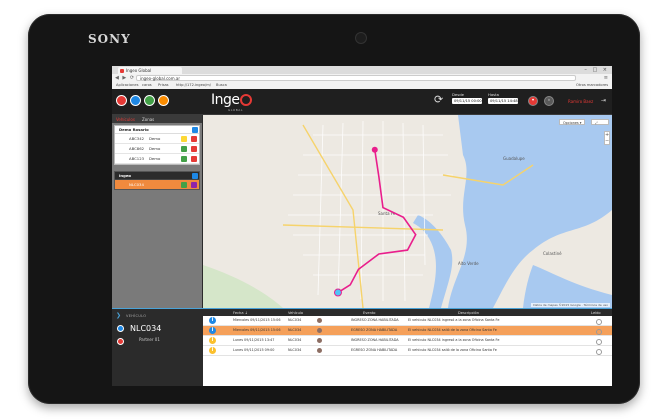 The height and width of the screenshot is (420, 670). I want to click on bookmark-item: caros, so click(147, 85).